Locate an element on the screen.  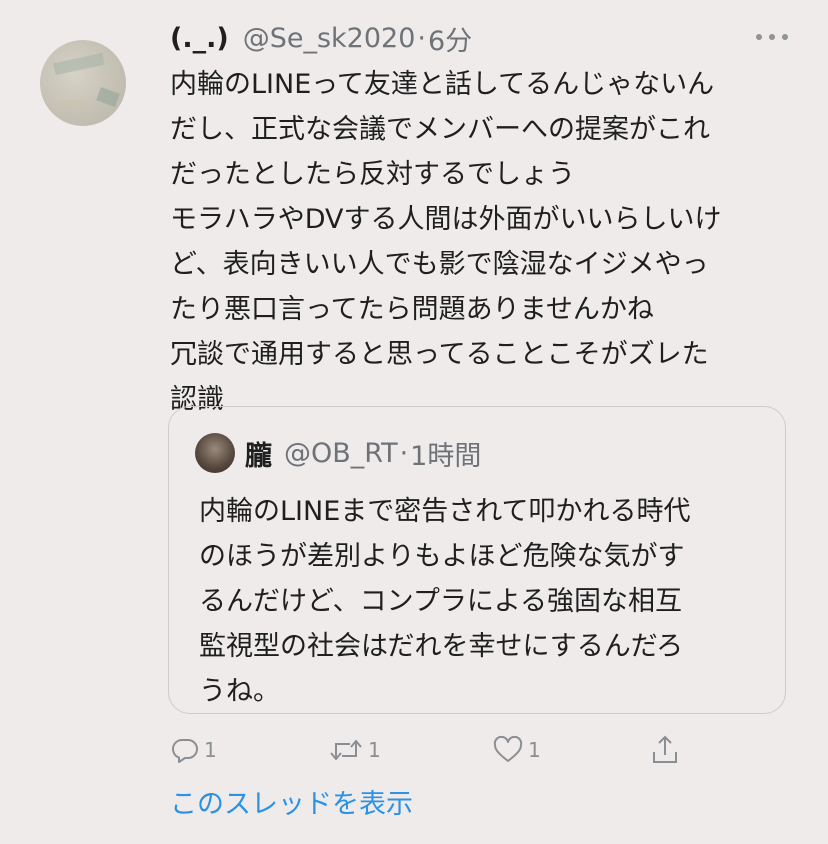
like-icon is located at coordinates (508, 748).